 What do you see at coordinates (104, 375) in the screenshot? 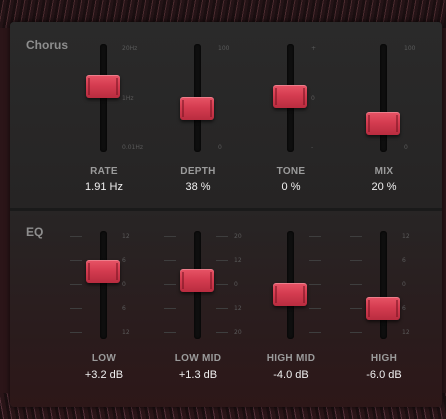
I see `low-value: +3.2 dB` at bounding box center [104, 375].